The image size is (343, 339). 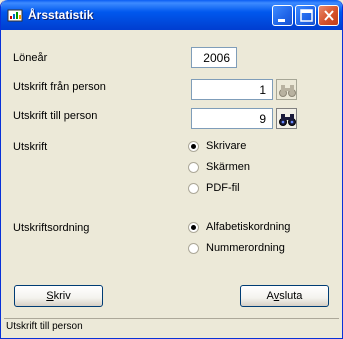 What do you see at coordinates (44, 326) in the screenshot?
I see `status-text: Utskrift till person` at bounding box center [44, 326].